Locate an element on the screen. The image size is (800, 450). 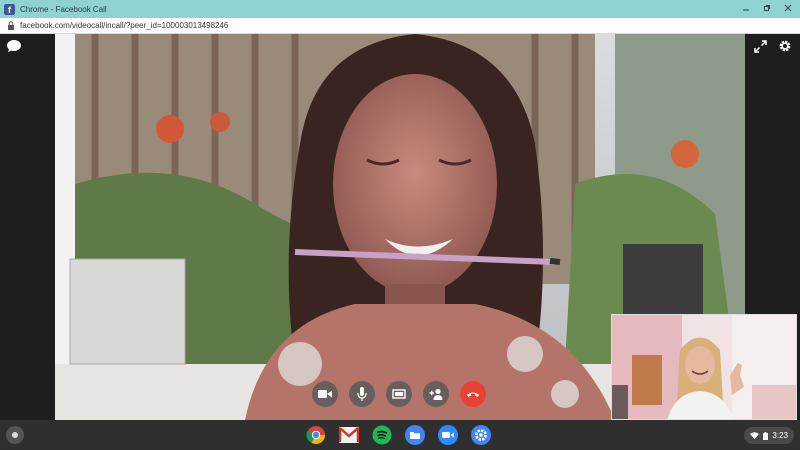
lock-icon is located at coordinates (11, 26).